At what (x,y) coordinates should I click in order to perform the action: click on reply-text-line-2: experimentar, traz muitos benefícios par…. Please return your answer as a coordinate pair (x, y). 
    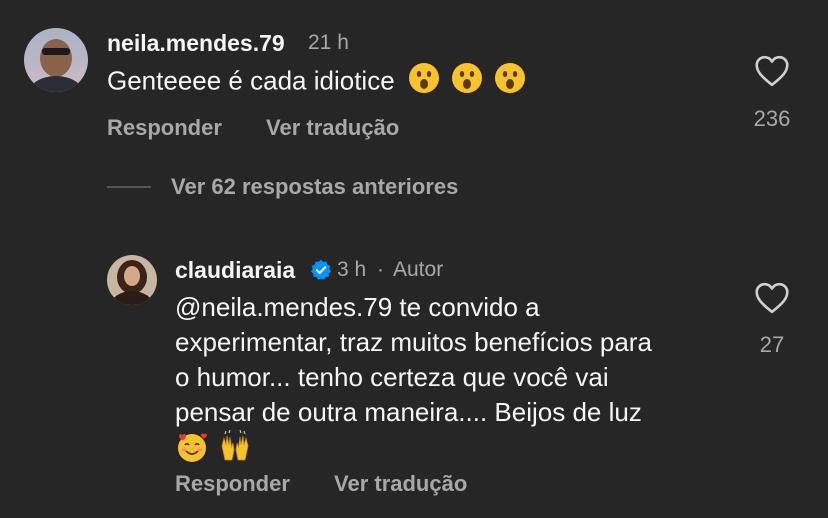
    Looking at the image, I should click on (413, 342).